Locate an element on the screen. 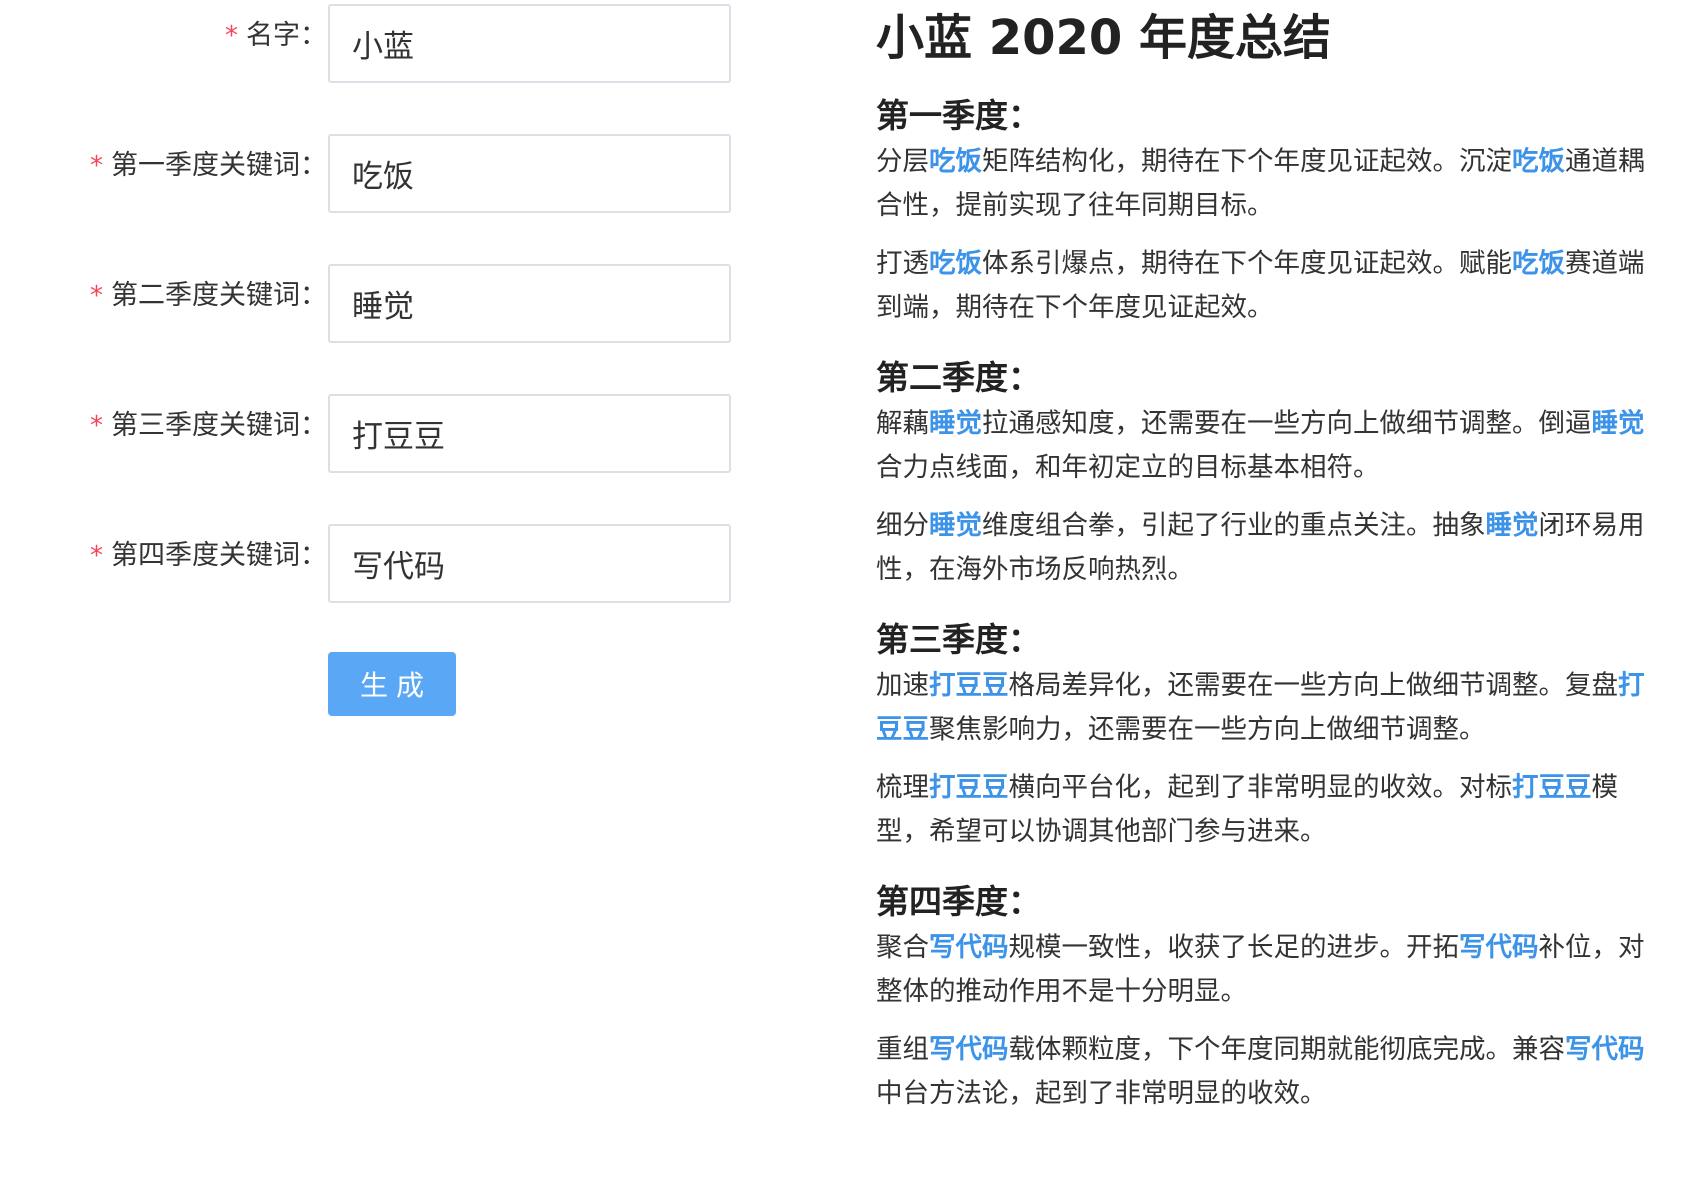 The height and width of the screenshot is (1184, 1706). generate-button: 生成 is located at coordinates (392, 684).